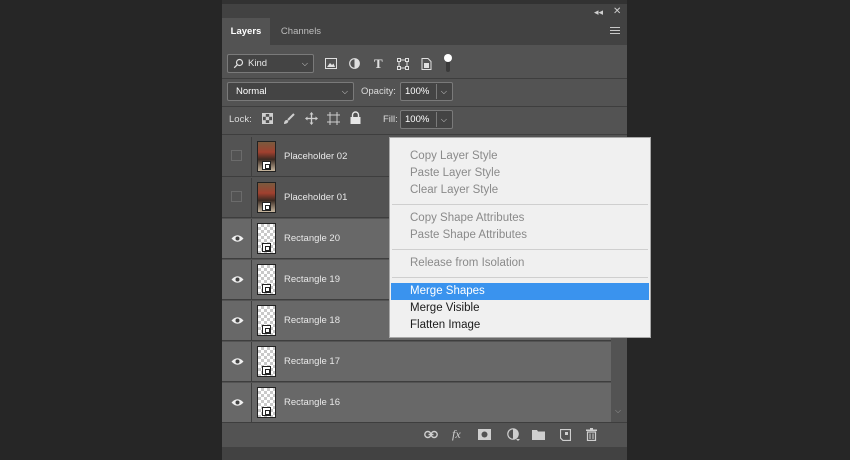  Describe the element at coordinates (290, 91) in the screenshot. I see `blend-mode-select: Normal ⌵` at that location.